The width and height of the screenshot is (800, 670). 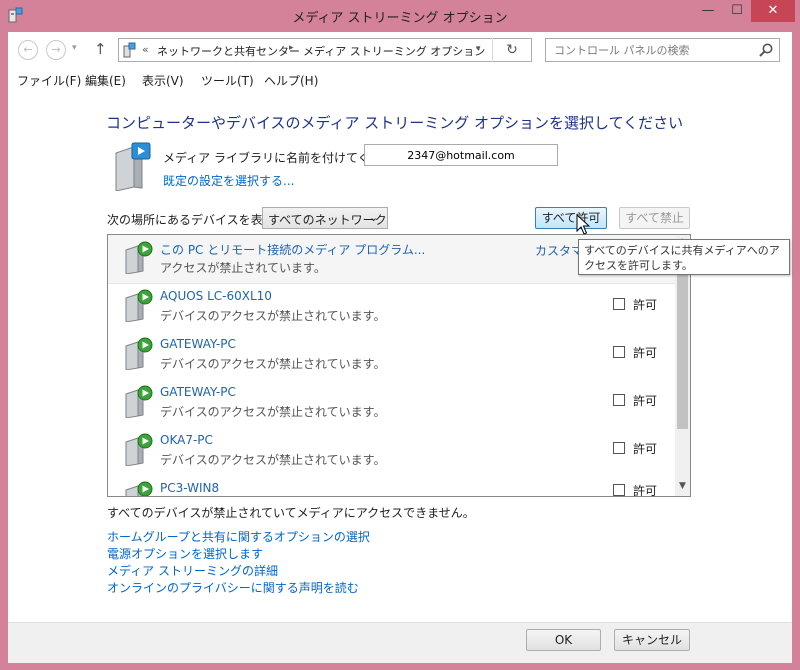 What do you see at coordinates (391, 403) in the screenshot?
I see `device-row-gateway-2: GATEWAY-PC デバイスのアクセスが禁止されています。 許可` at bounding box center [391, 403].